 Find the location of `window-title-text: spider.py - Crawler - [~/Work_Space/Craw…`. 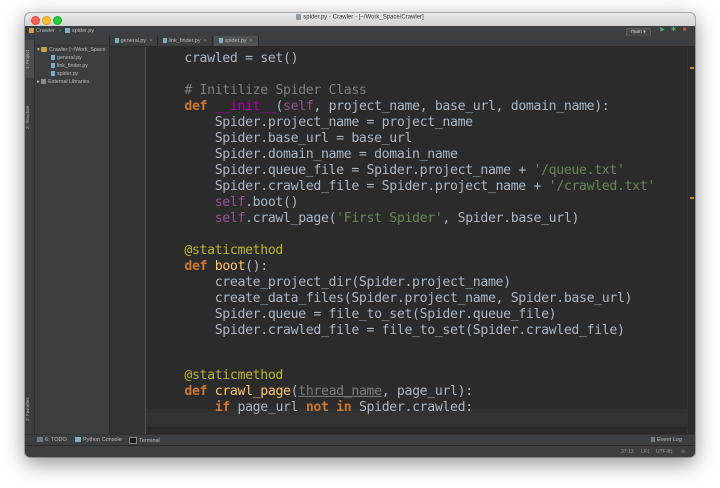

window-title-text: spider.py - Crawler - [~/Work_Space/Craw… is located at coordinates (363, 17).